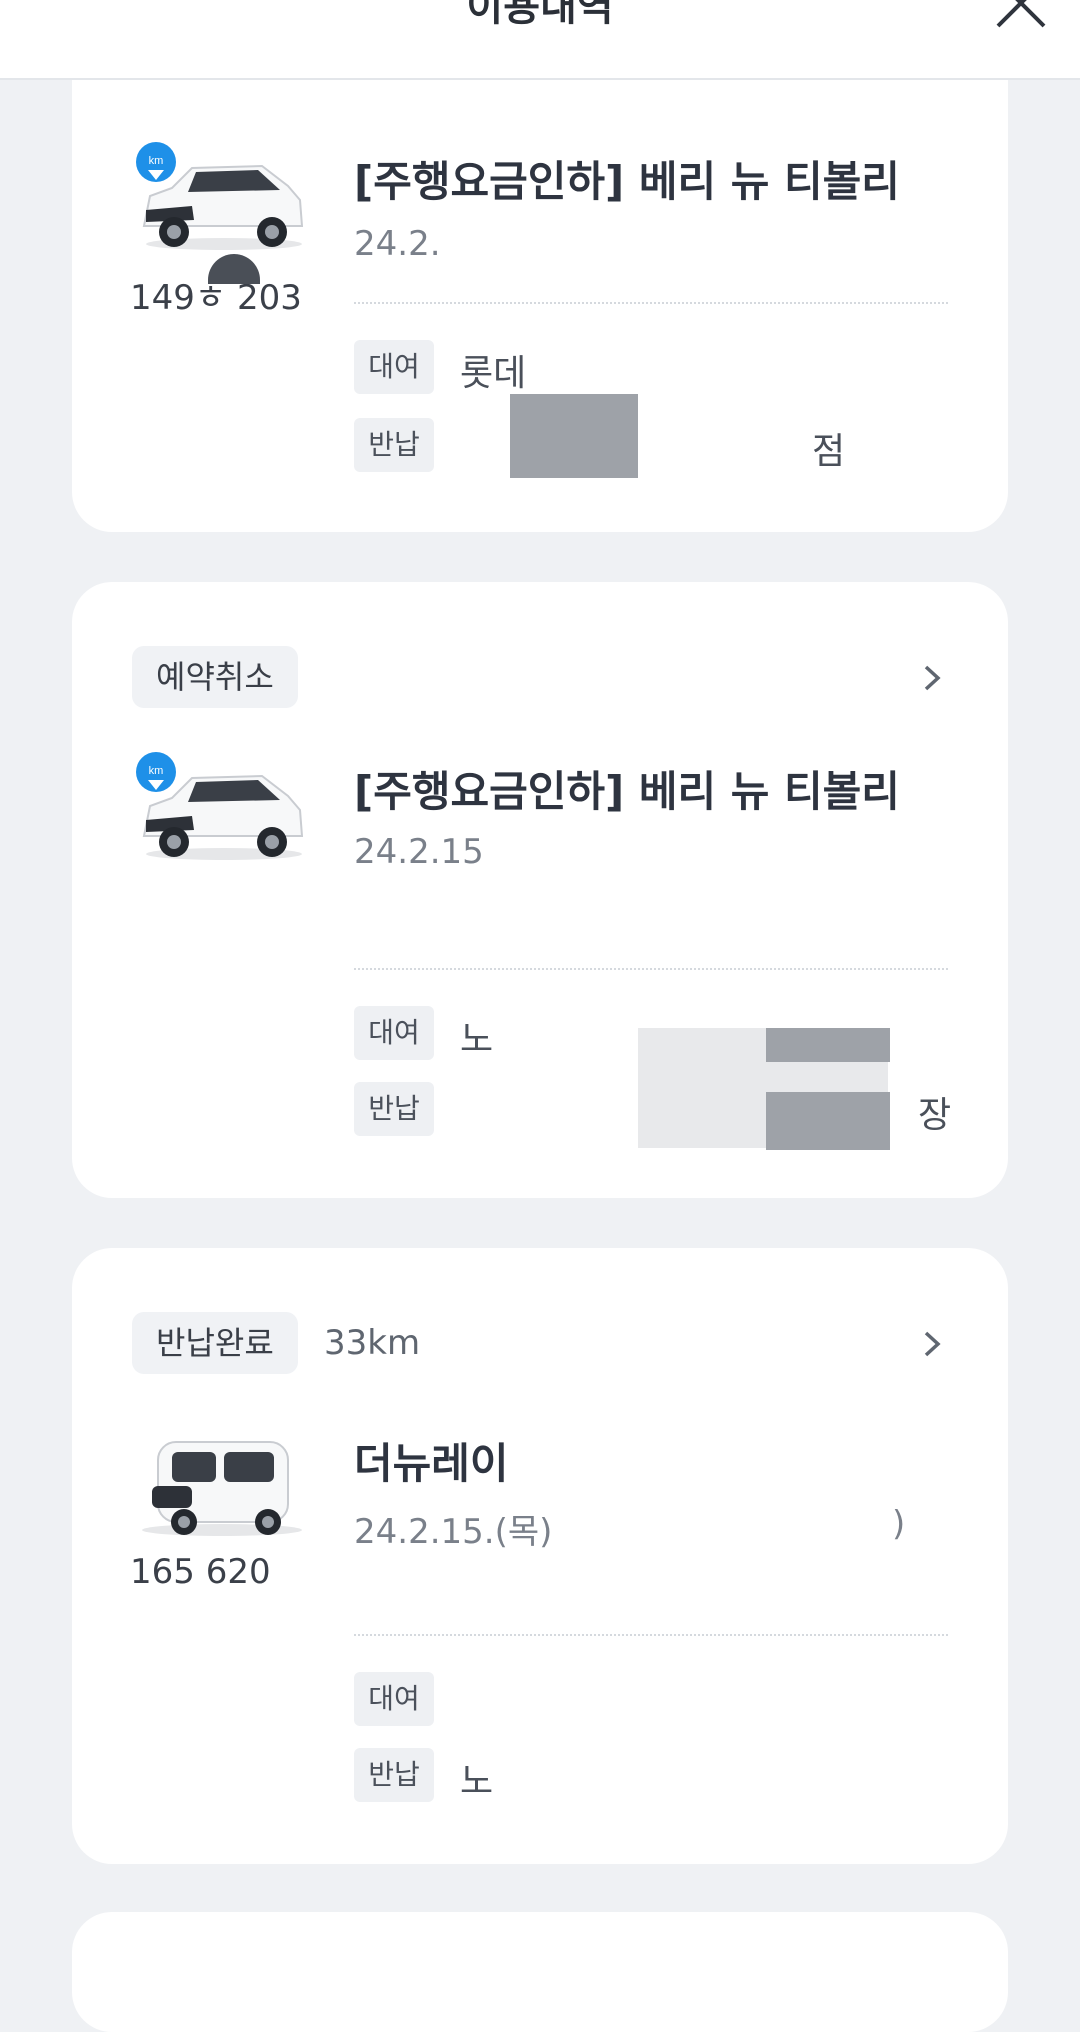 The height and width of the screenshot is (2032, 1080). What do you see at coordinates (215, 1343) in the screenshot?
I see `status-badge: 반납완료` at bounding box center [215, 1343].